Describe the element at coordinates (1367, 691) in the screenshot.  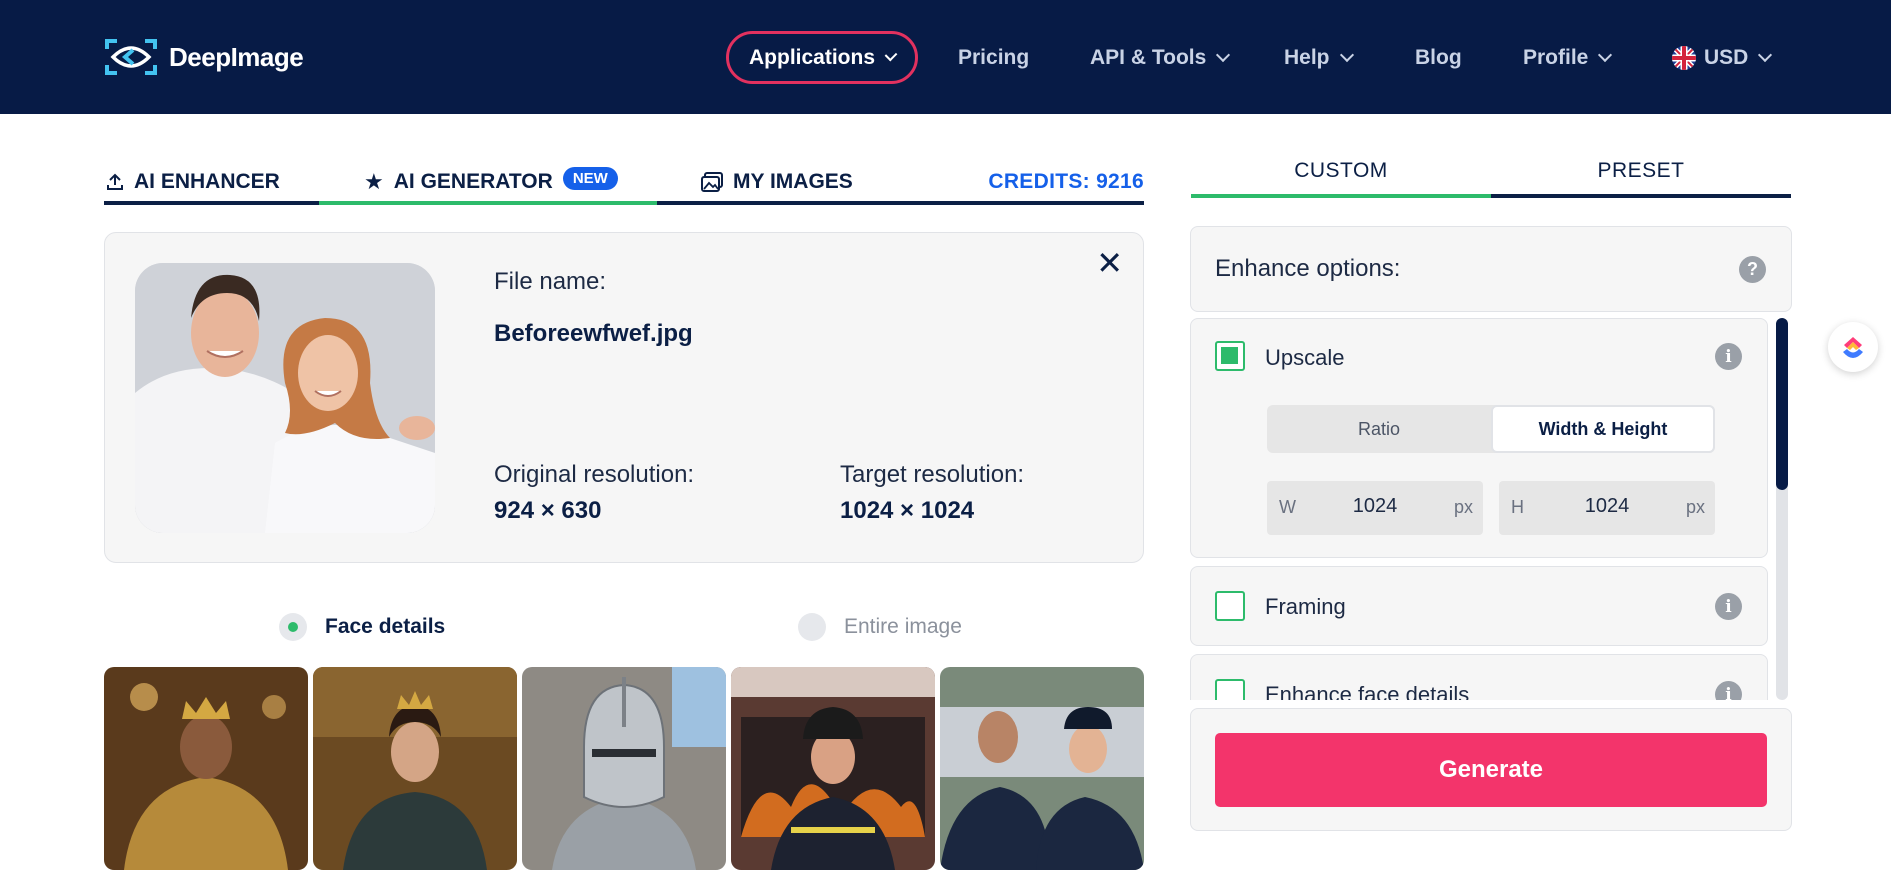
I see `face-details-label: Enhance face details` at that location.